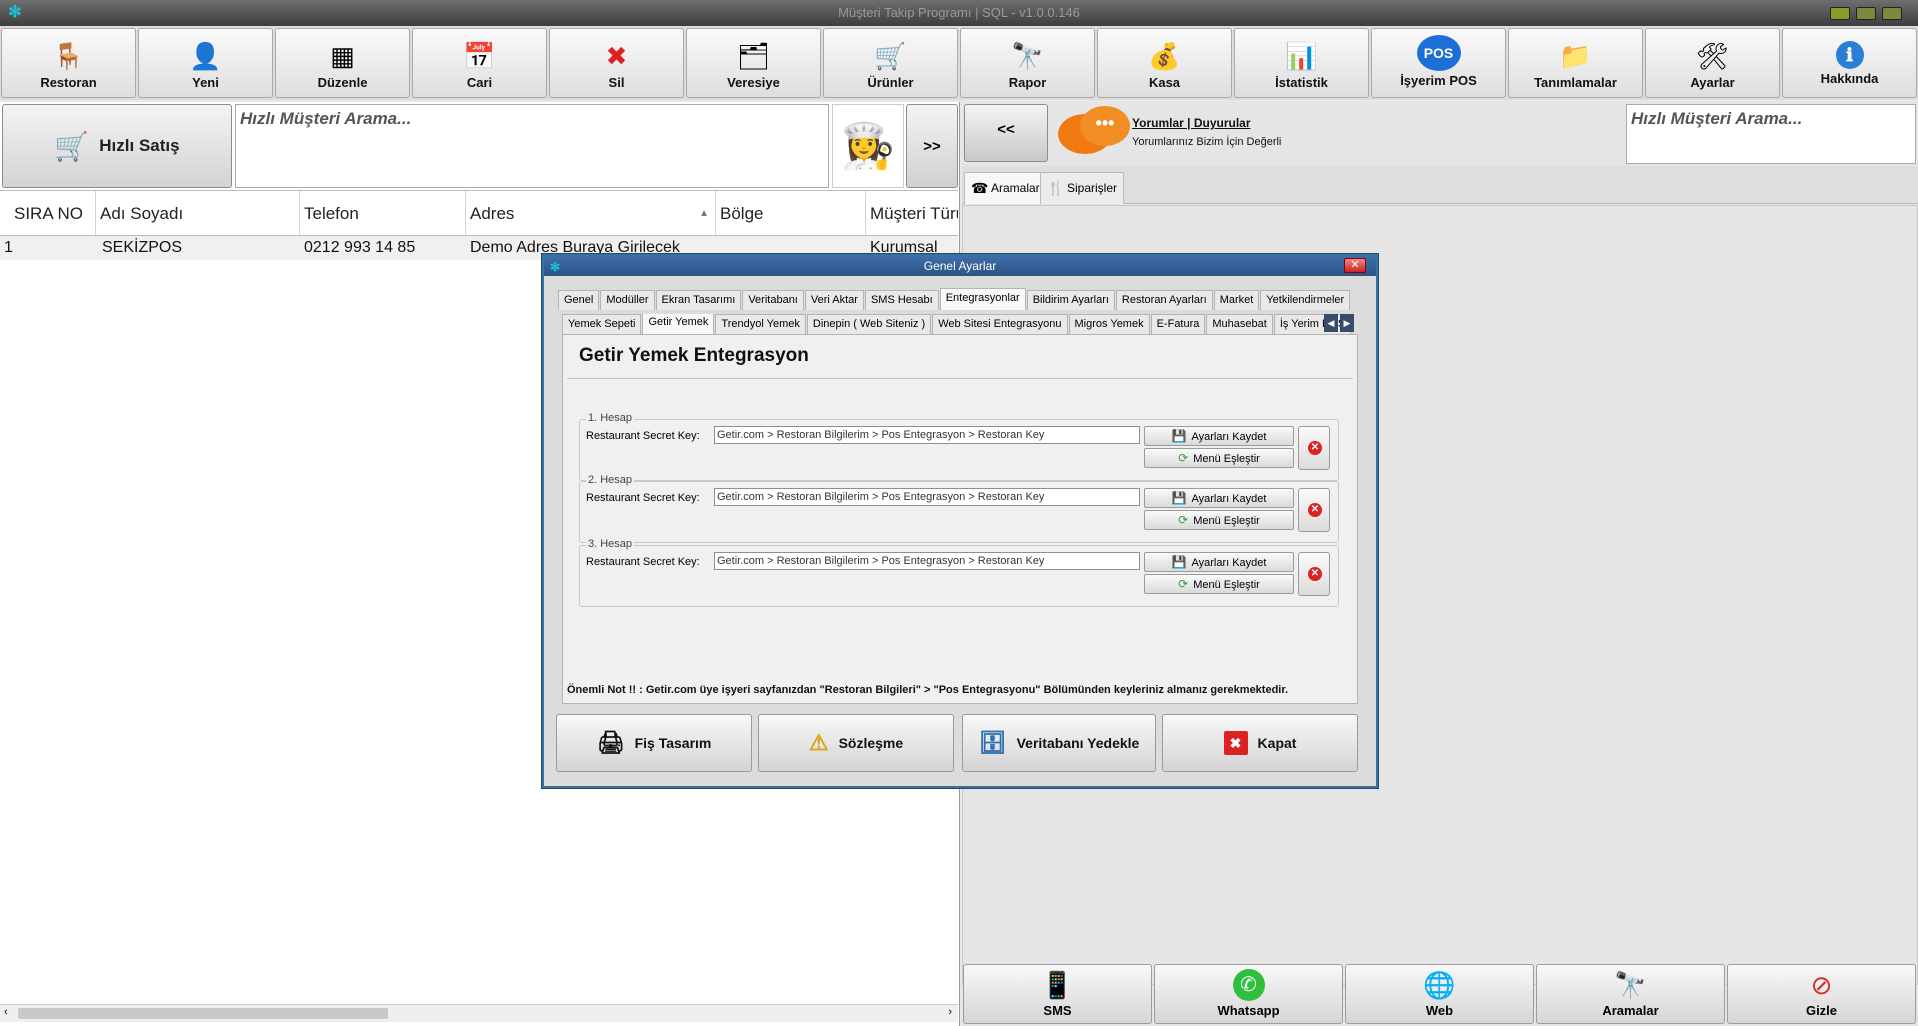 This screenshot has width=1918, height=1026. I want to click on tab-trendyol-yemek: Trendyol Yemek, so click(760, 324).